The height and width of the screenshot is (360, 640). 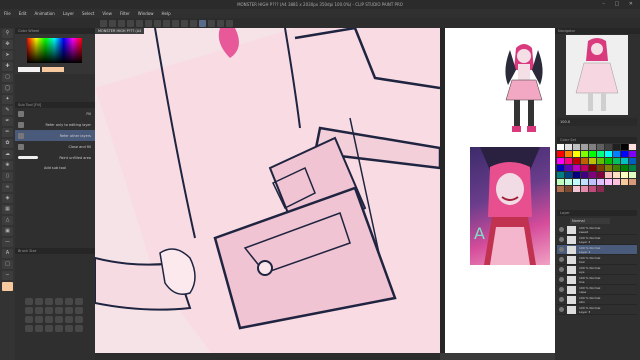 What do you see at coordinates (7, 253) in the screenshot?
I see `text-tool-icon: A` at bounding box center [7, 253].